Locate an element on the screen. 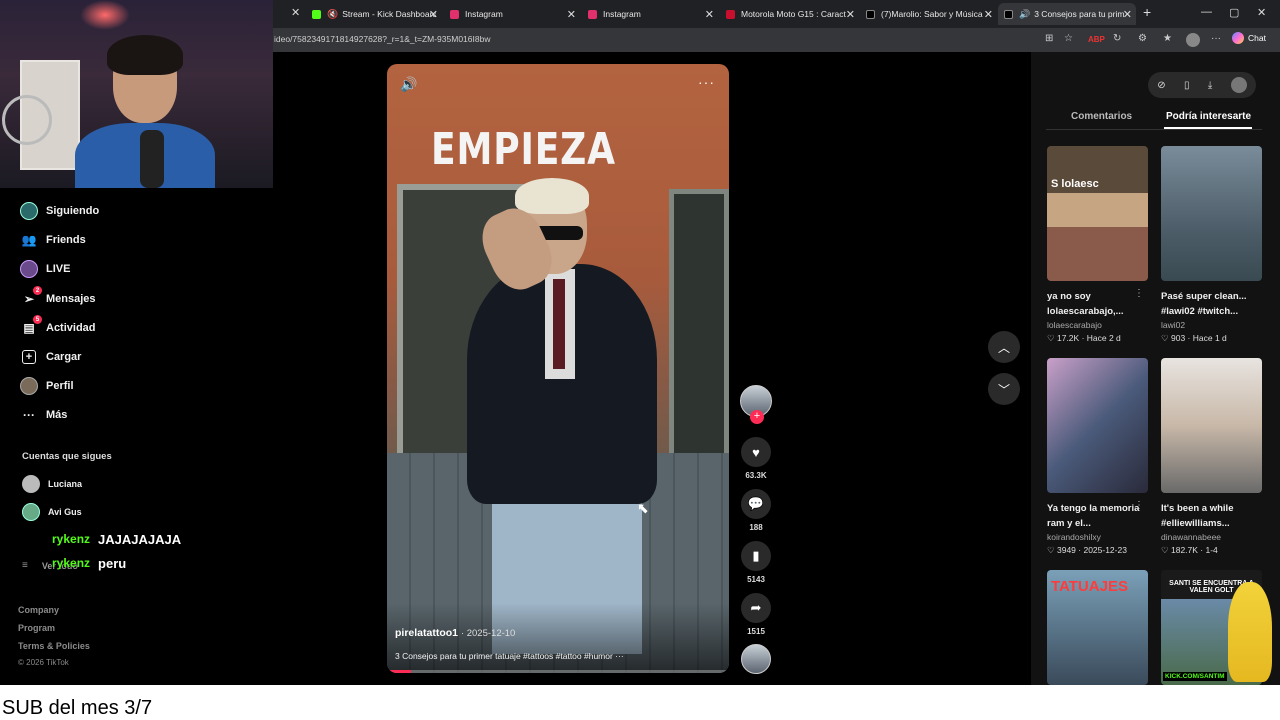 This screenshot has width=1280, height=720. tab-marolio: (7)Marolio: Sabor y Música ✕ is located at coordinates (928, 14).